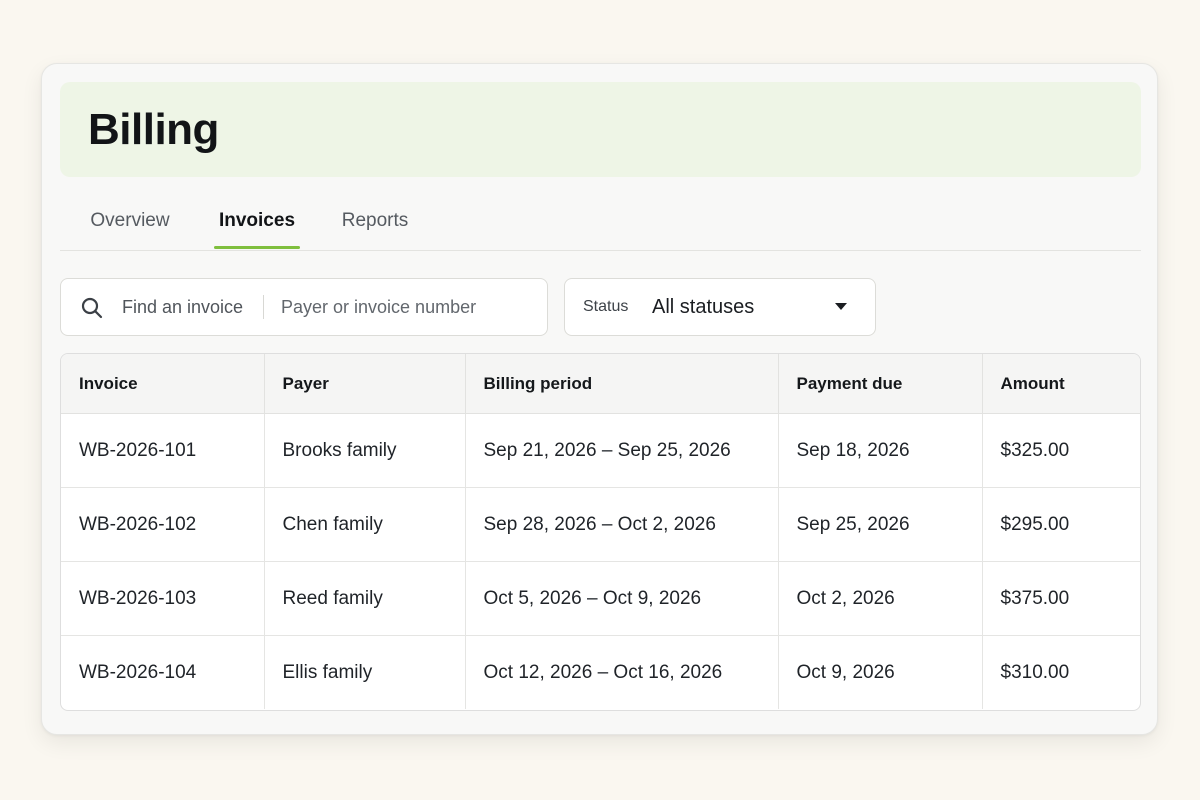 The height and width of the screenshot is (800, 1200). Describe the element at coordinates (1061, 450) in the screenshot. I see `cell-amount: $325.00` at that location.